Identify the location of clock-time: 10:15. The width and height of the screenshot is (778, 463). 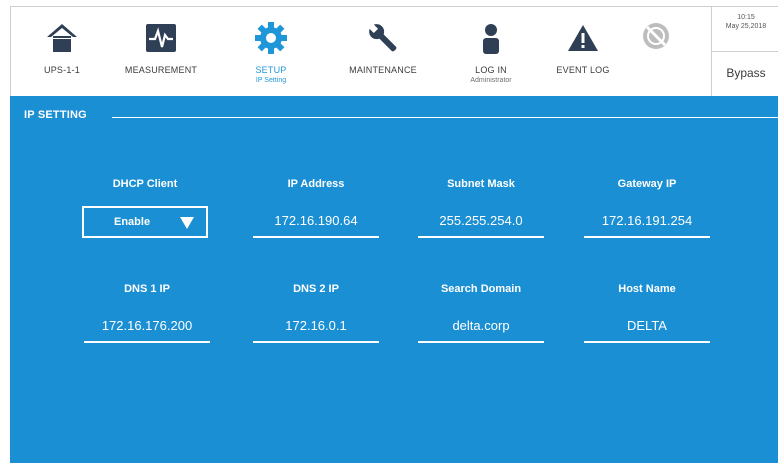
(746, 17).